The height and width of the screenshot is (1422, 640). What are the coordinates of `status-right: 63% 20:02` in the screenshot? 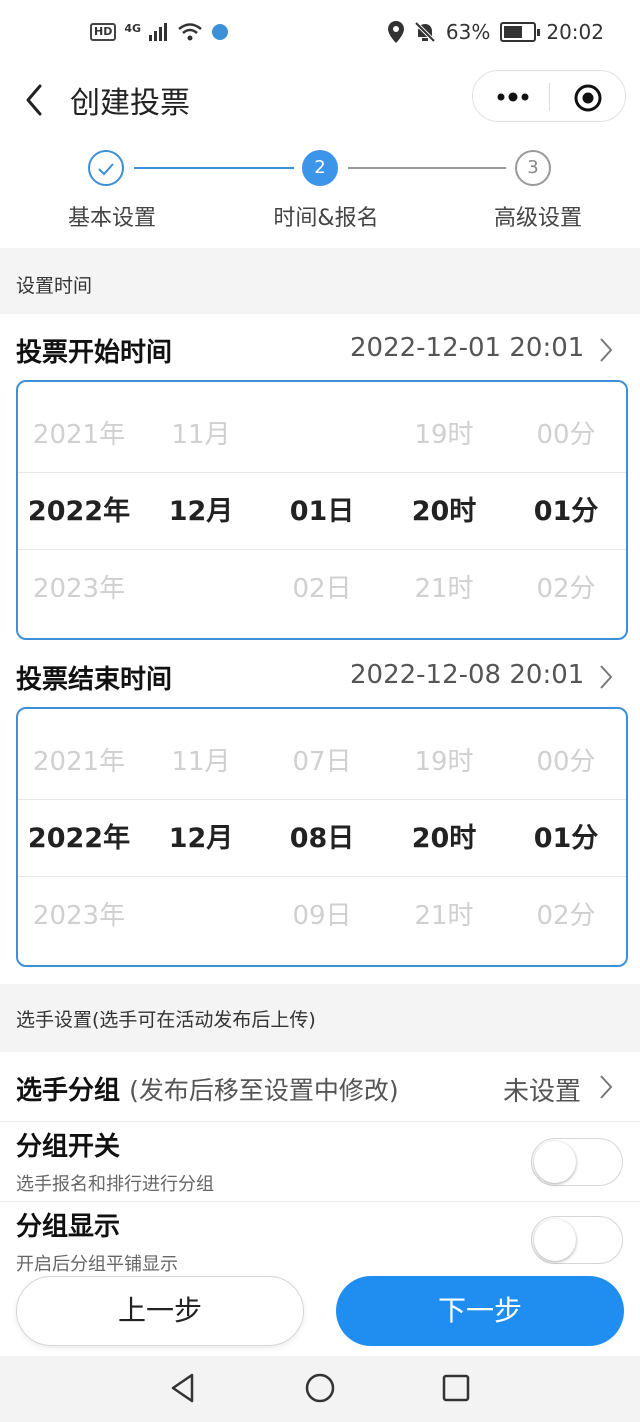 It's located at (495, 32).